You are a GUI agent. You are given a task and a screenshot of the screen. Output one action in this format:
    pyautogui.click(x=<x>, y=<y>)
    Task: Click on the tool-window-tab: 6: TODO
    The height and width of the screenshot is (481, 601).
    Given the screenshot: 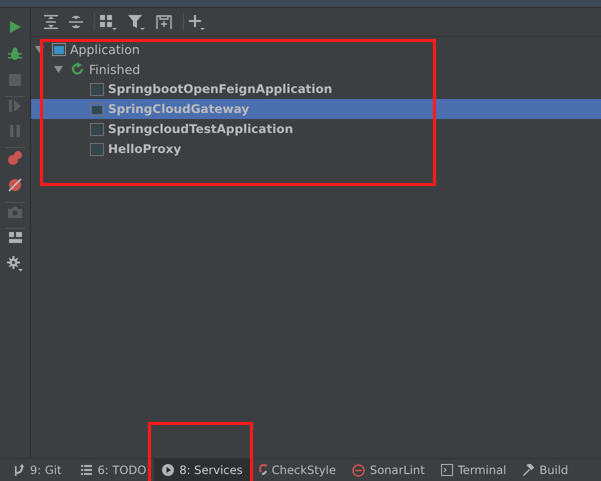 What is the action you would take?
    pyautogui.click(x=113, y=470)
    